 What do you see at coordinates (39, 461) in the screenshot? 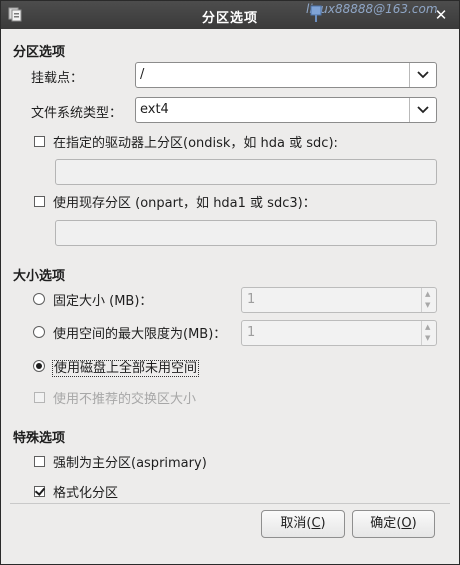
I see `asprimary-checkbox` at bounding box center [39, 461].